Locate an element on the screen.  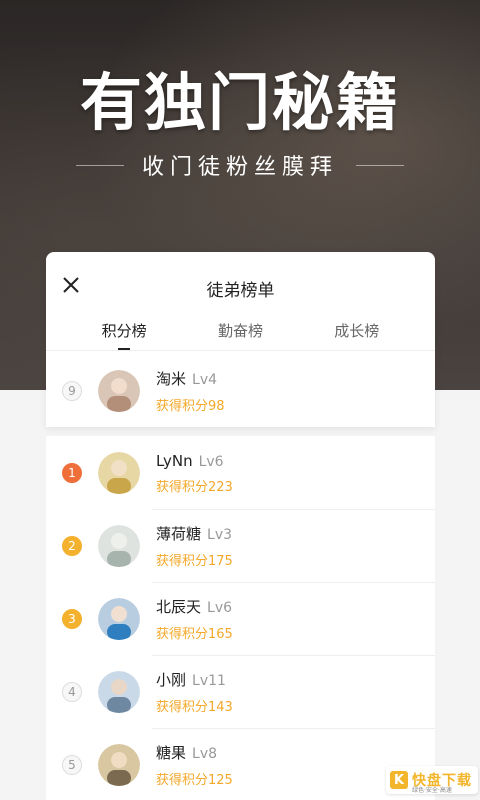
user-level: Lv4 is located at coordinates (205, 380).